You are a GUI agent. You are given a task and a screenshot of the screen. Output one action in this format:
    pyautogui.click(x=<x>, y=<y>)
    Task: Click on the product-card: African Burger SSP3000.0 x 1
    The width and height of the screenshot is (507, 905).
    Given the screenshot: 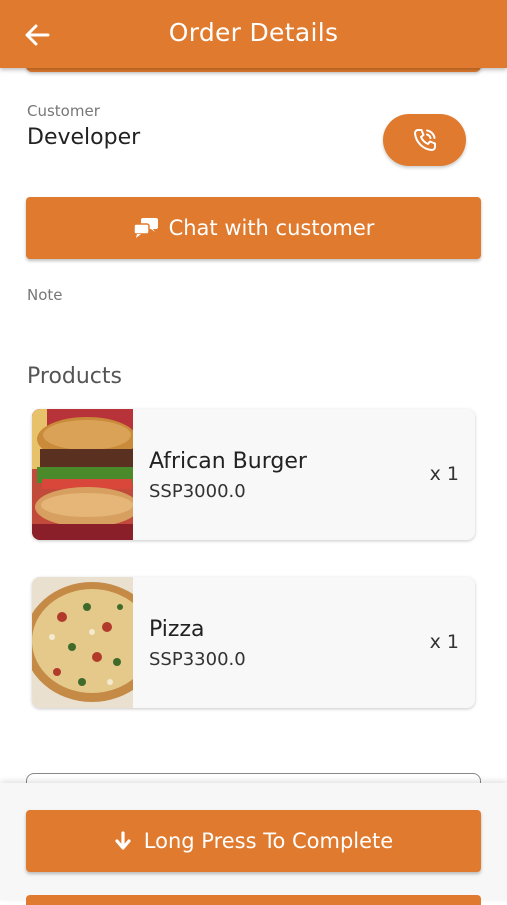 What is the action you would take?
    pyautogui.click(x=253, y=474)
    